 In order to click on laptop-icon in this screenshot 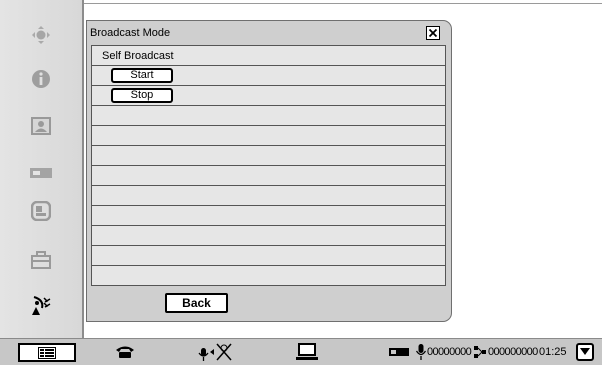, I will do `click(307, 352)`.